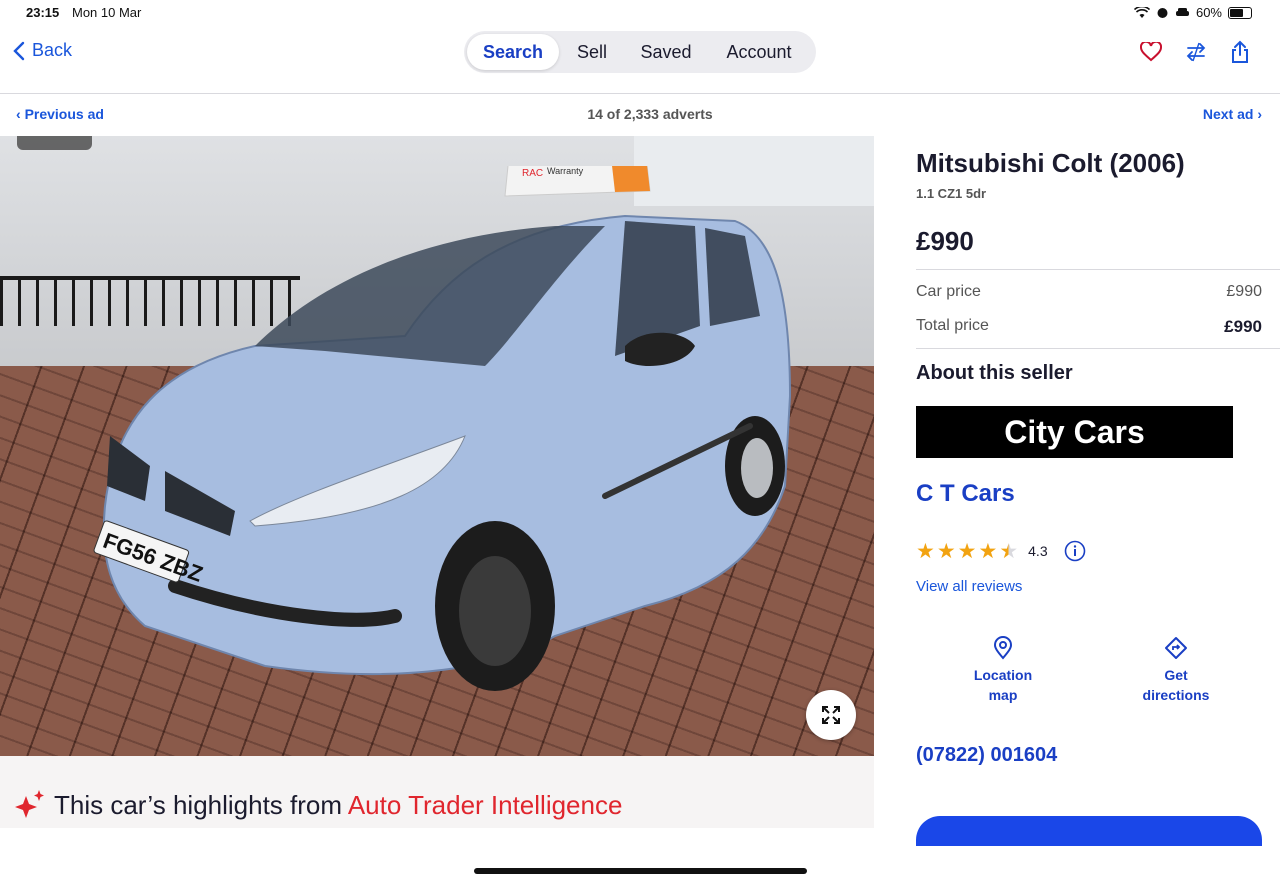 The height and width of the screenshot is (882, 1280). What do you see at coordinates (640, 13) in the screenshot?
I see `status-bar: 23:15 Mon 10 Mar 60%` at bounding box center [640, 13].